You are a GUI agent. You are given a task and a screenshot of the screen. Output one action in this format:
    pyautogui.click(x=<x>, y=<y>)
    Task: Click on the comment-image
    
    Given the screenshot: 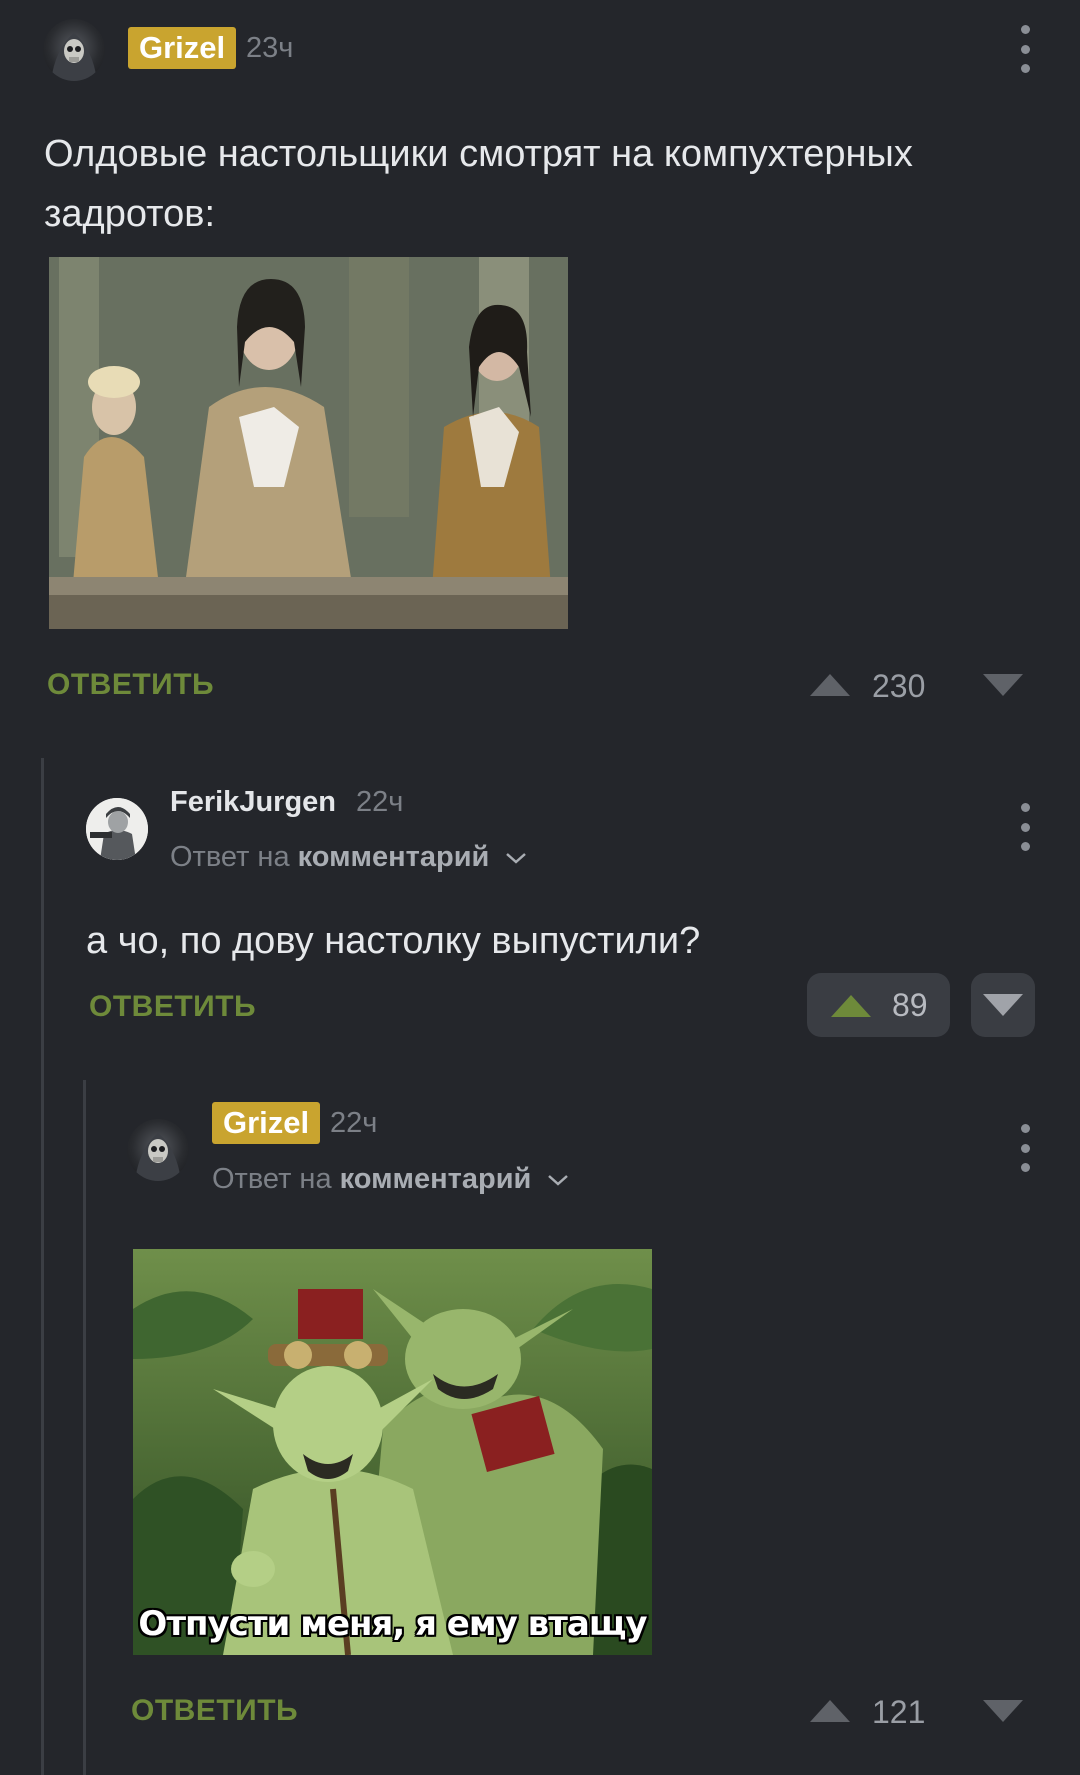 What is the action you would take?
    pyautogui.click(x=308, y=443)
    